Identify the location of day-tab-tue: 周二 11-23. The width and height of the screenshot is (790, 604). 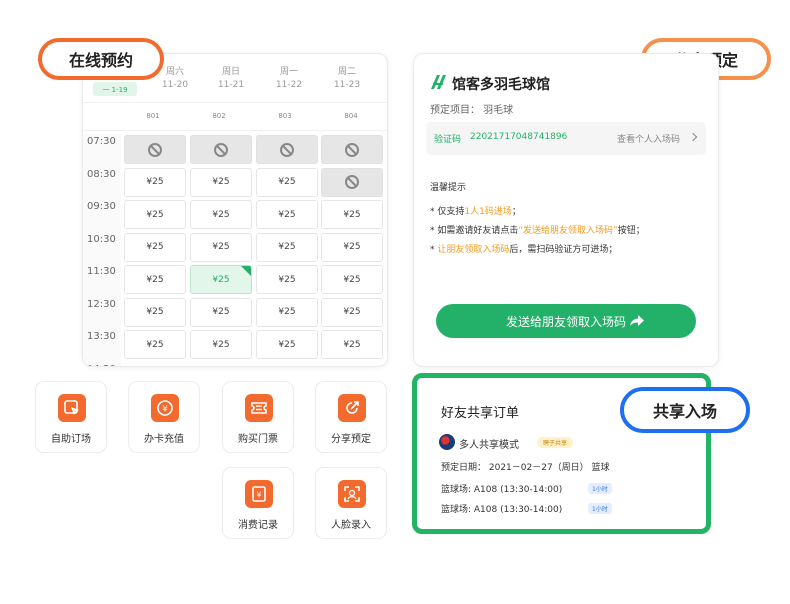
(347, 79).